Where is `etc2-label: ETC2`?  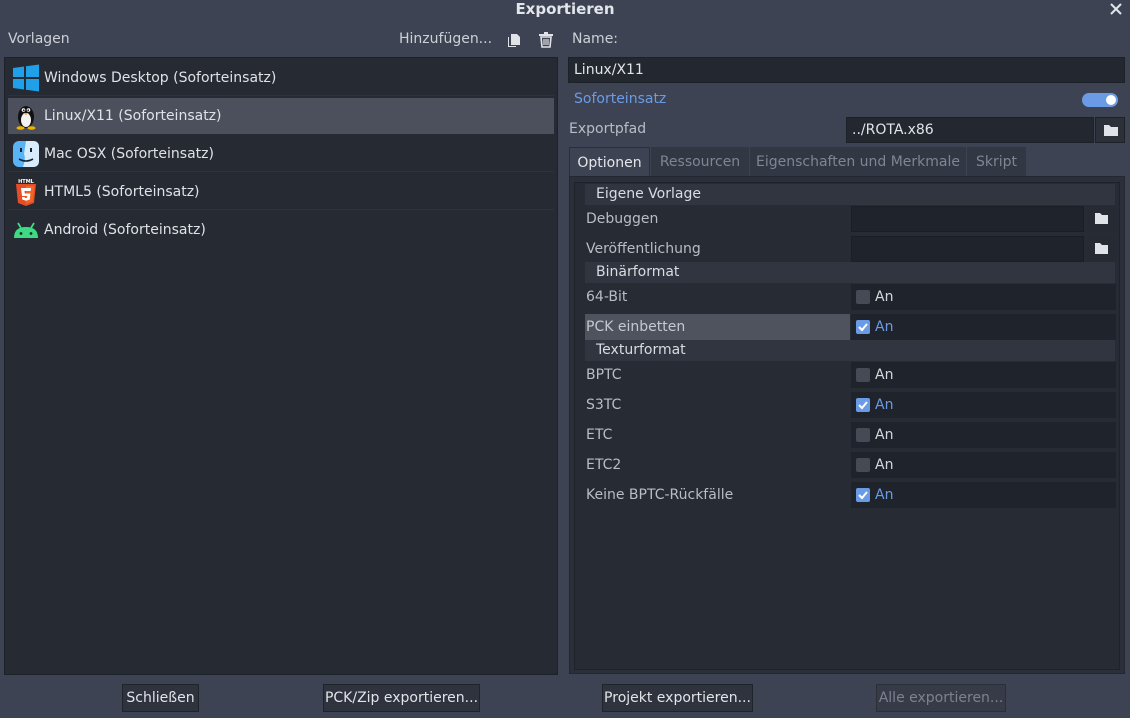 etc2-label: ETC2 is located at coordinates (604, 465).